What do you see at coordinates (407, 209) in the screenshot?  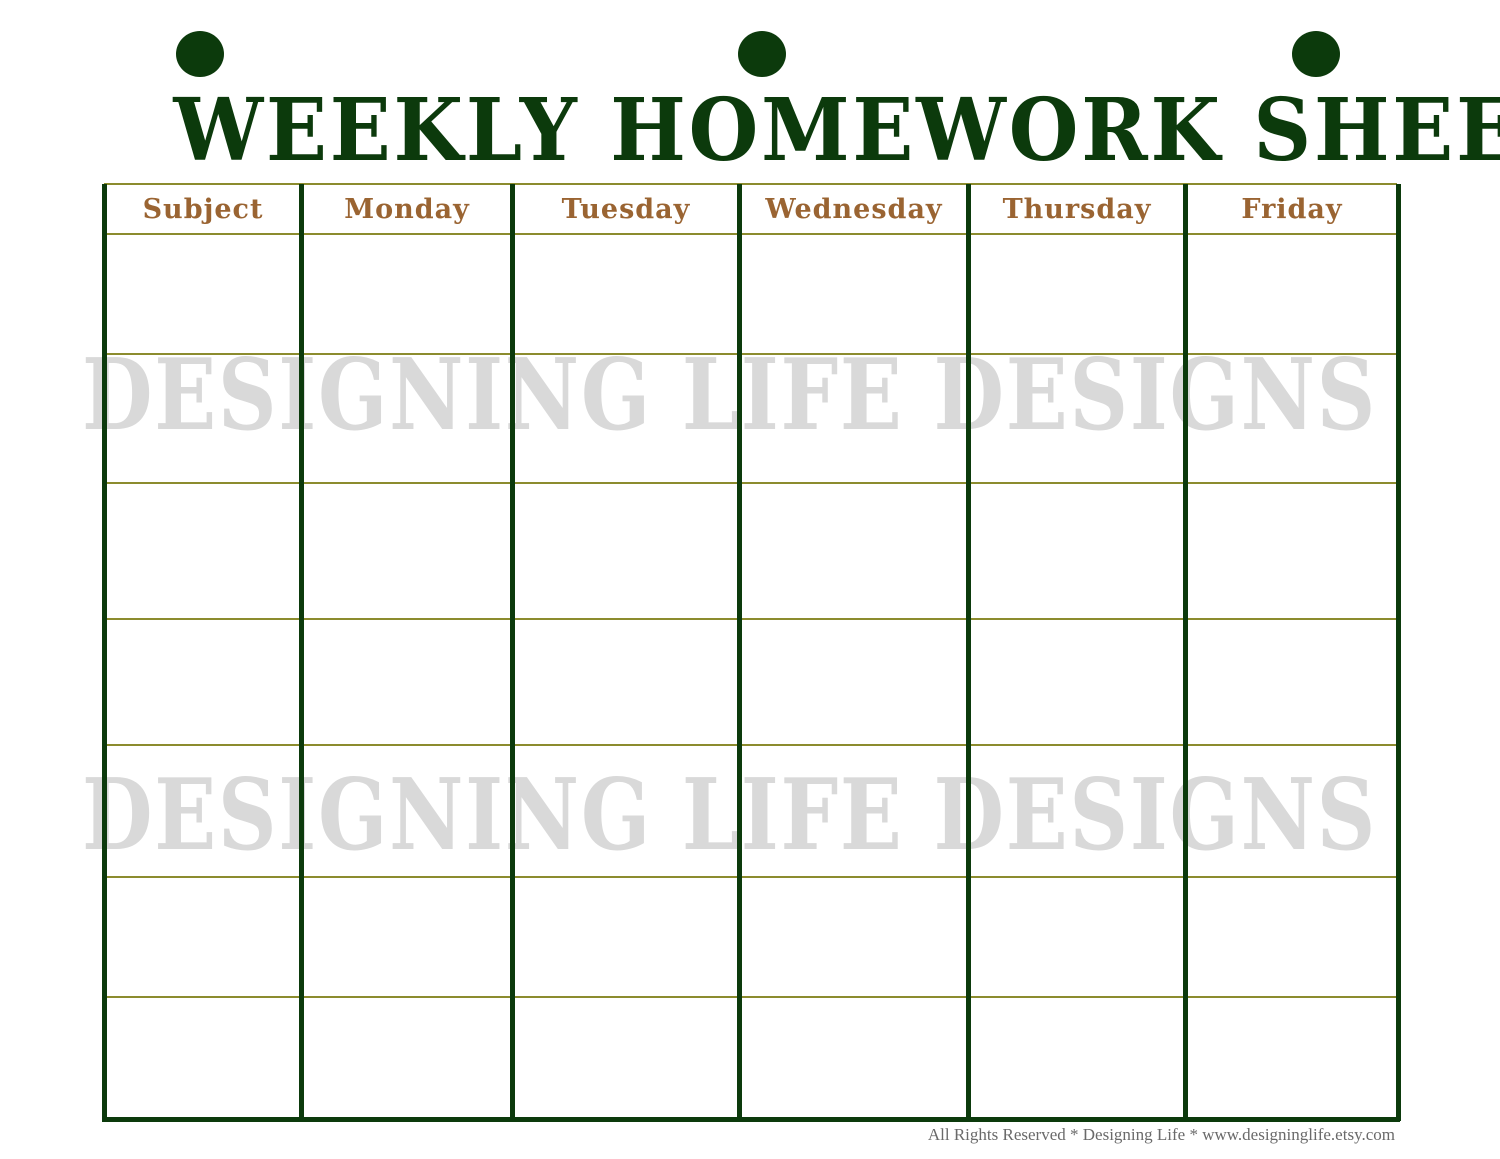 I see `column-header-monday: Monday` at bounding box center [407, 209].